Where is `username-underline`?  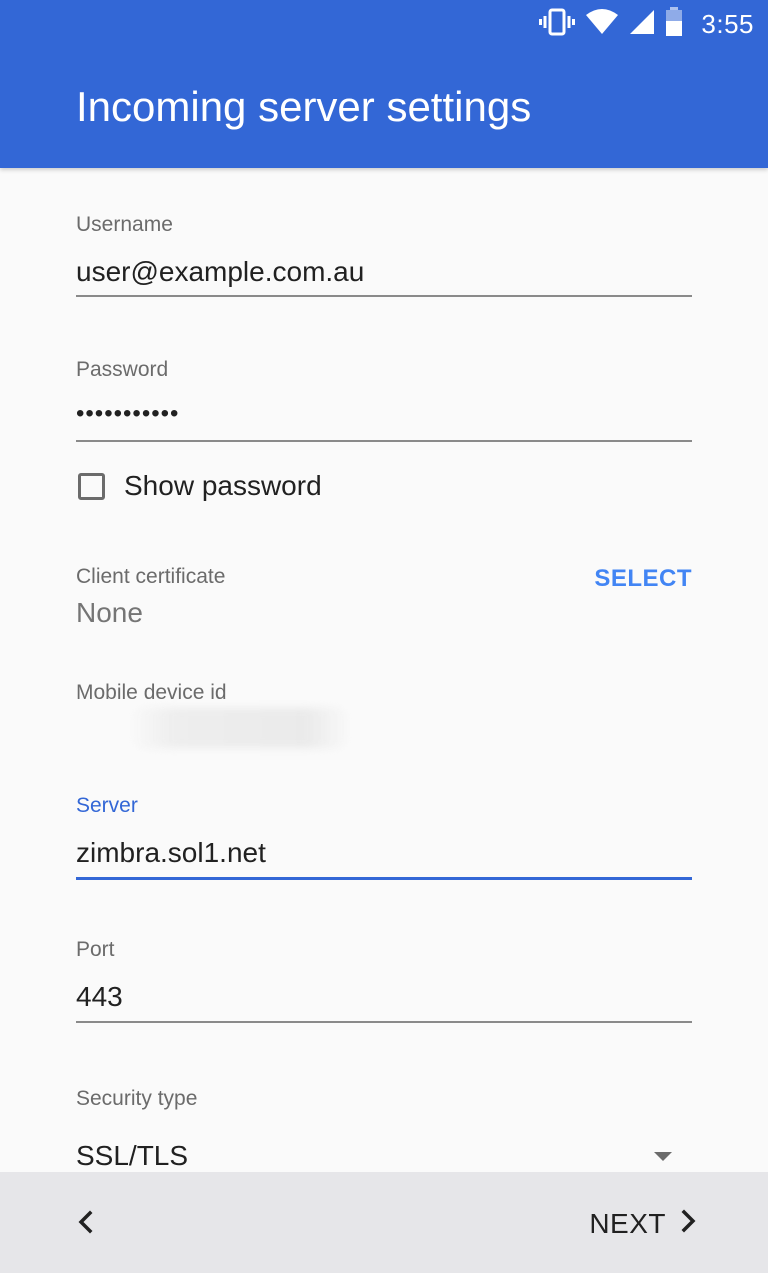
username-underline is located at coordinates (384, 296).